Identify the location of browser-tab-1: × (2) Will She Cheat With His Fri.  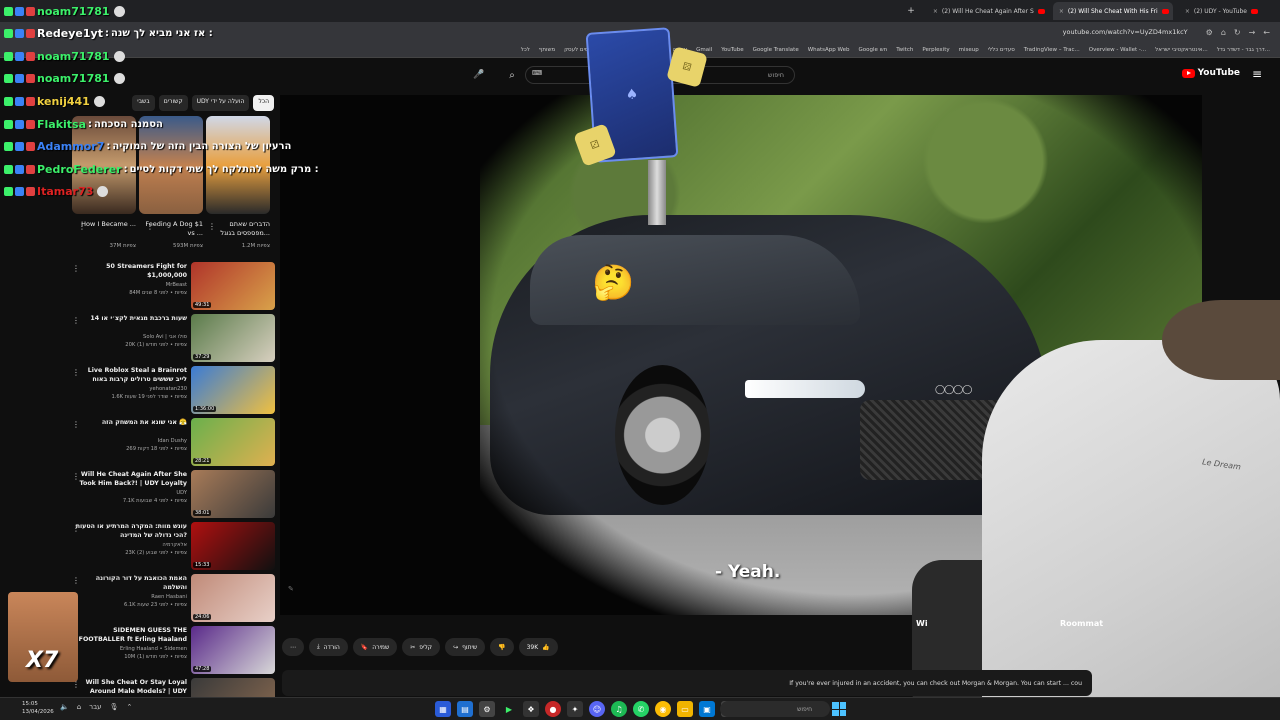
(1112, 11).